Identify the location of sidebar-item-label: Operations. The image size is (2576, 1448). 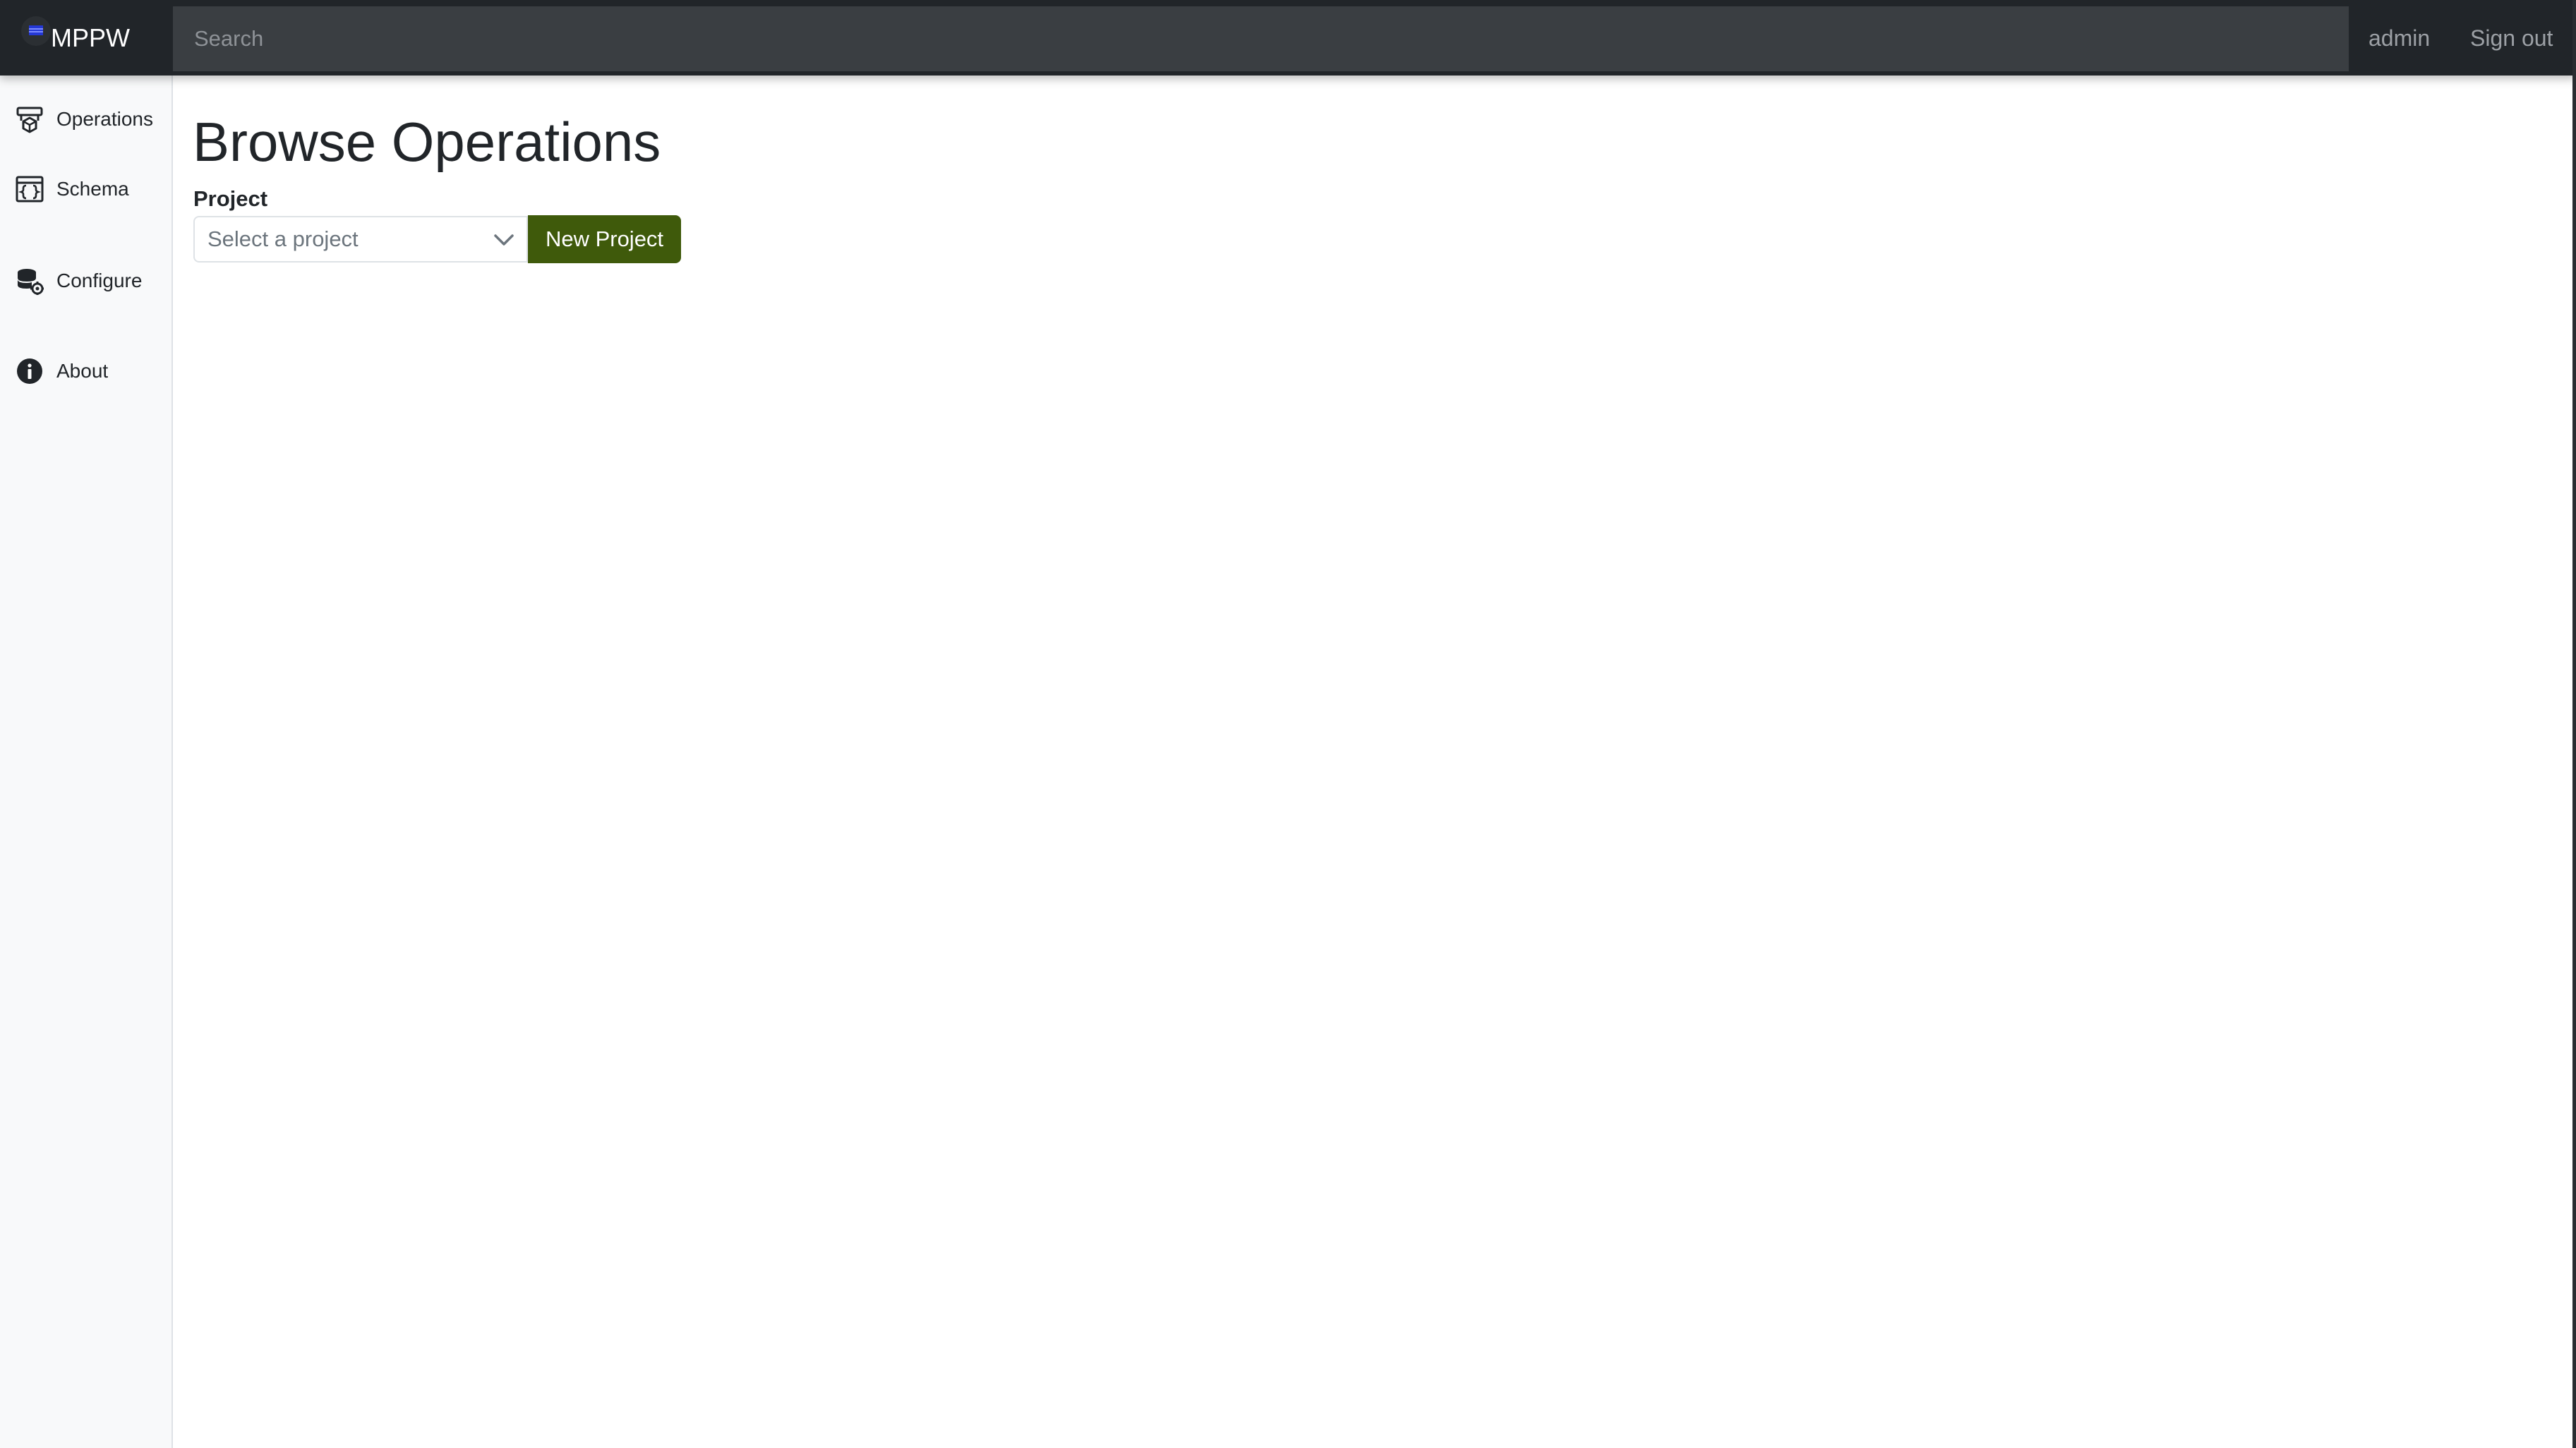
(104, 119).